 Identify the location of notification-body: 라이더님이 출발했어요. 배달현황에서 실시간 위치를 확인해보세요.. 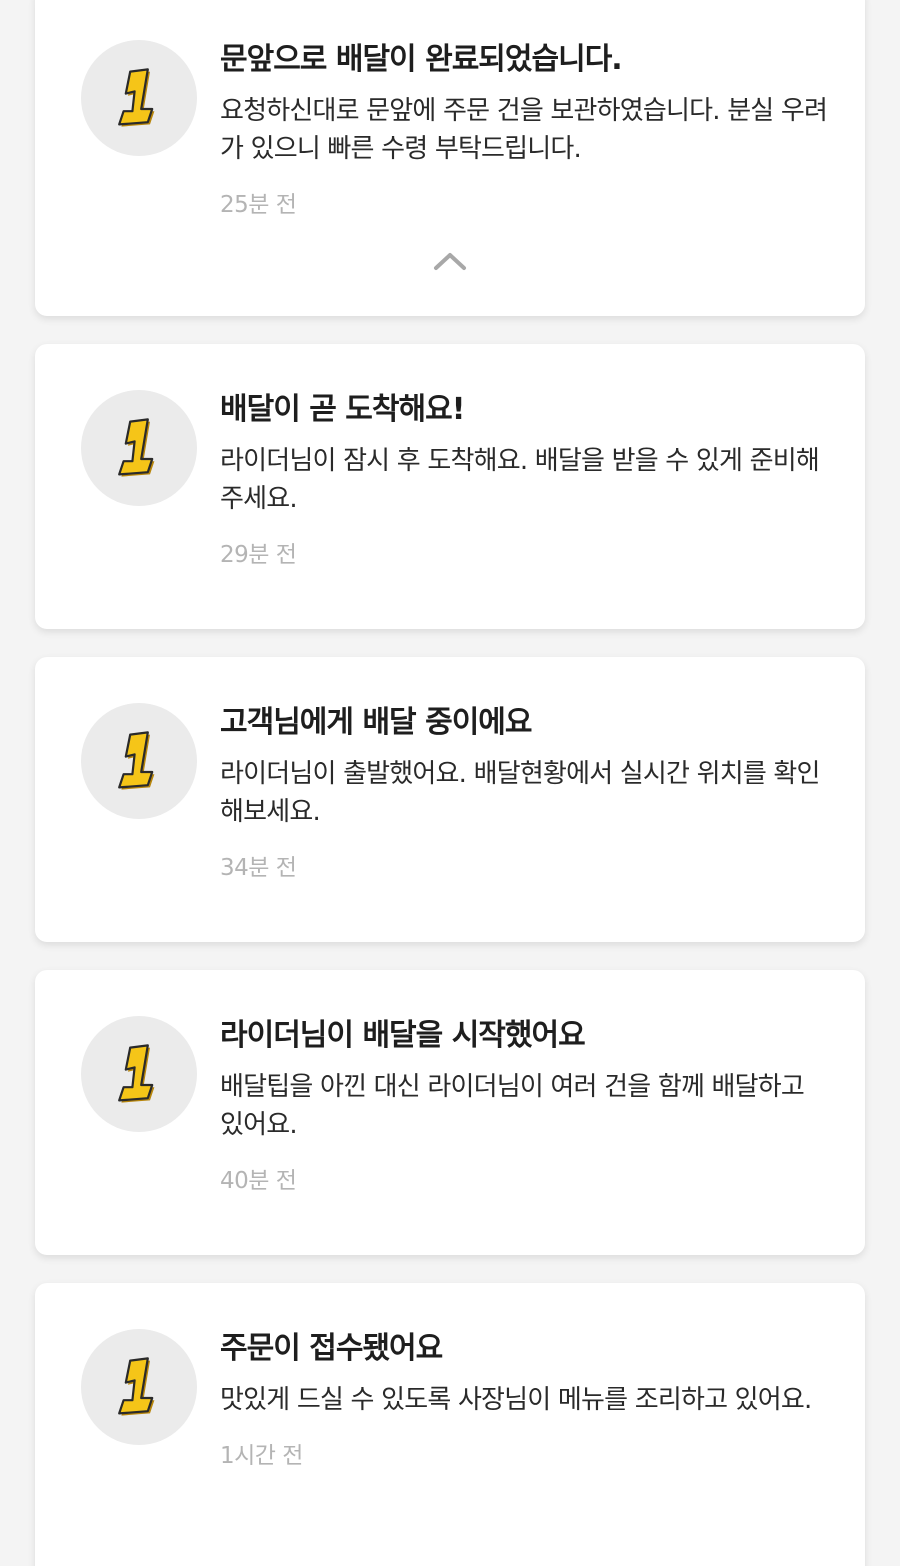
(520, 793).